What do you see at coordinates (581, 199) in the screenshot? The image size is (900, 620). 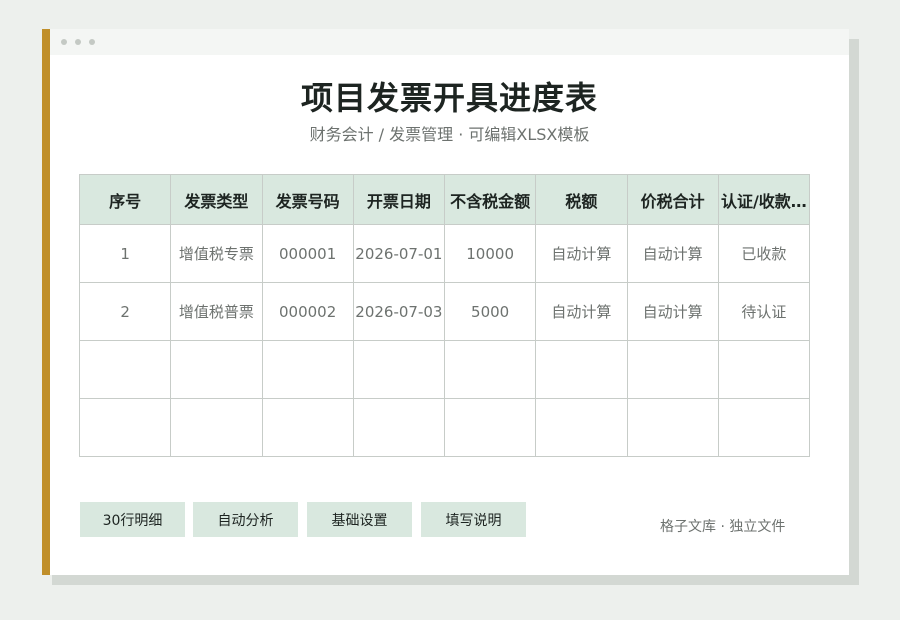 I see `col-header-tax: 税额` at bounding box center [581, 199].